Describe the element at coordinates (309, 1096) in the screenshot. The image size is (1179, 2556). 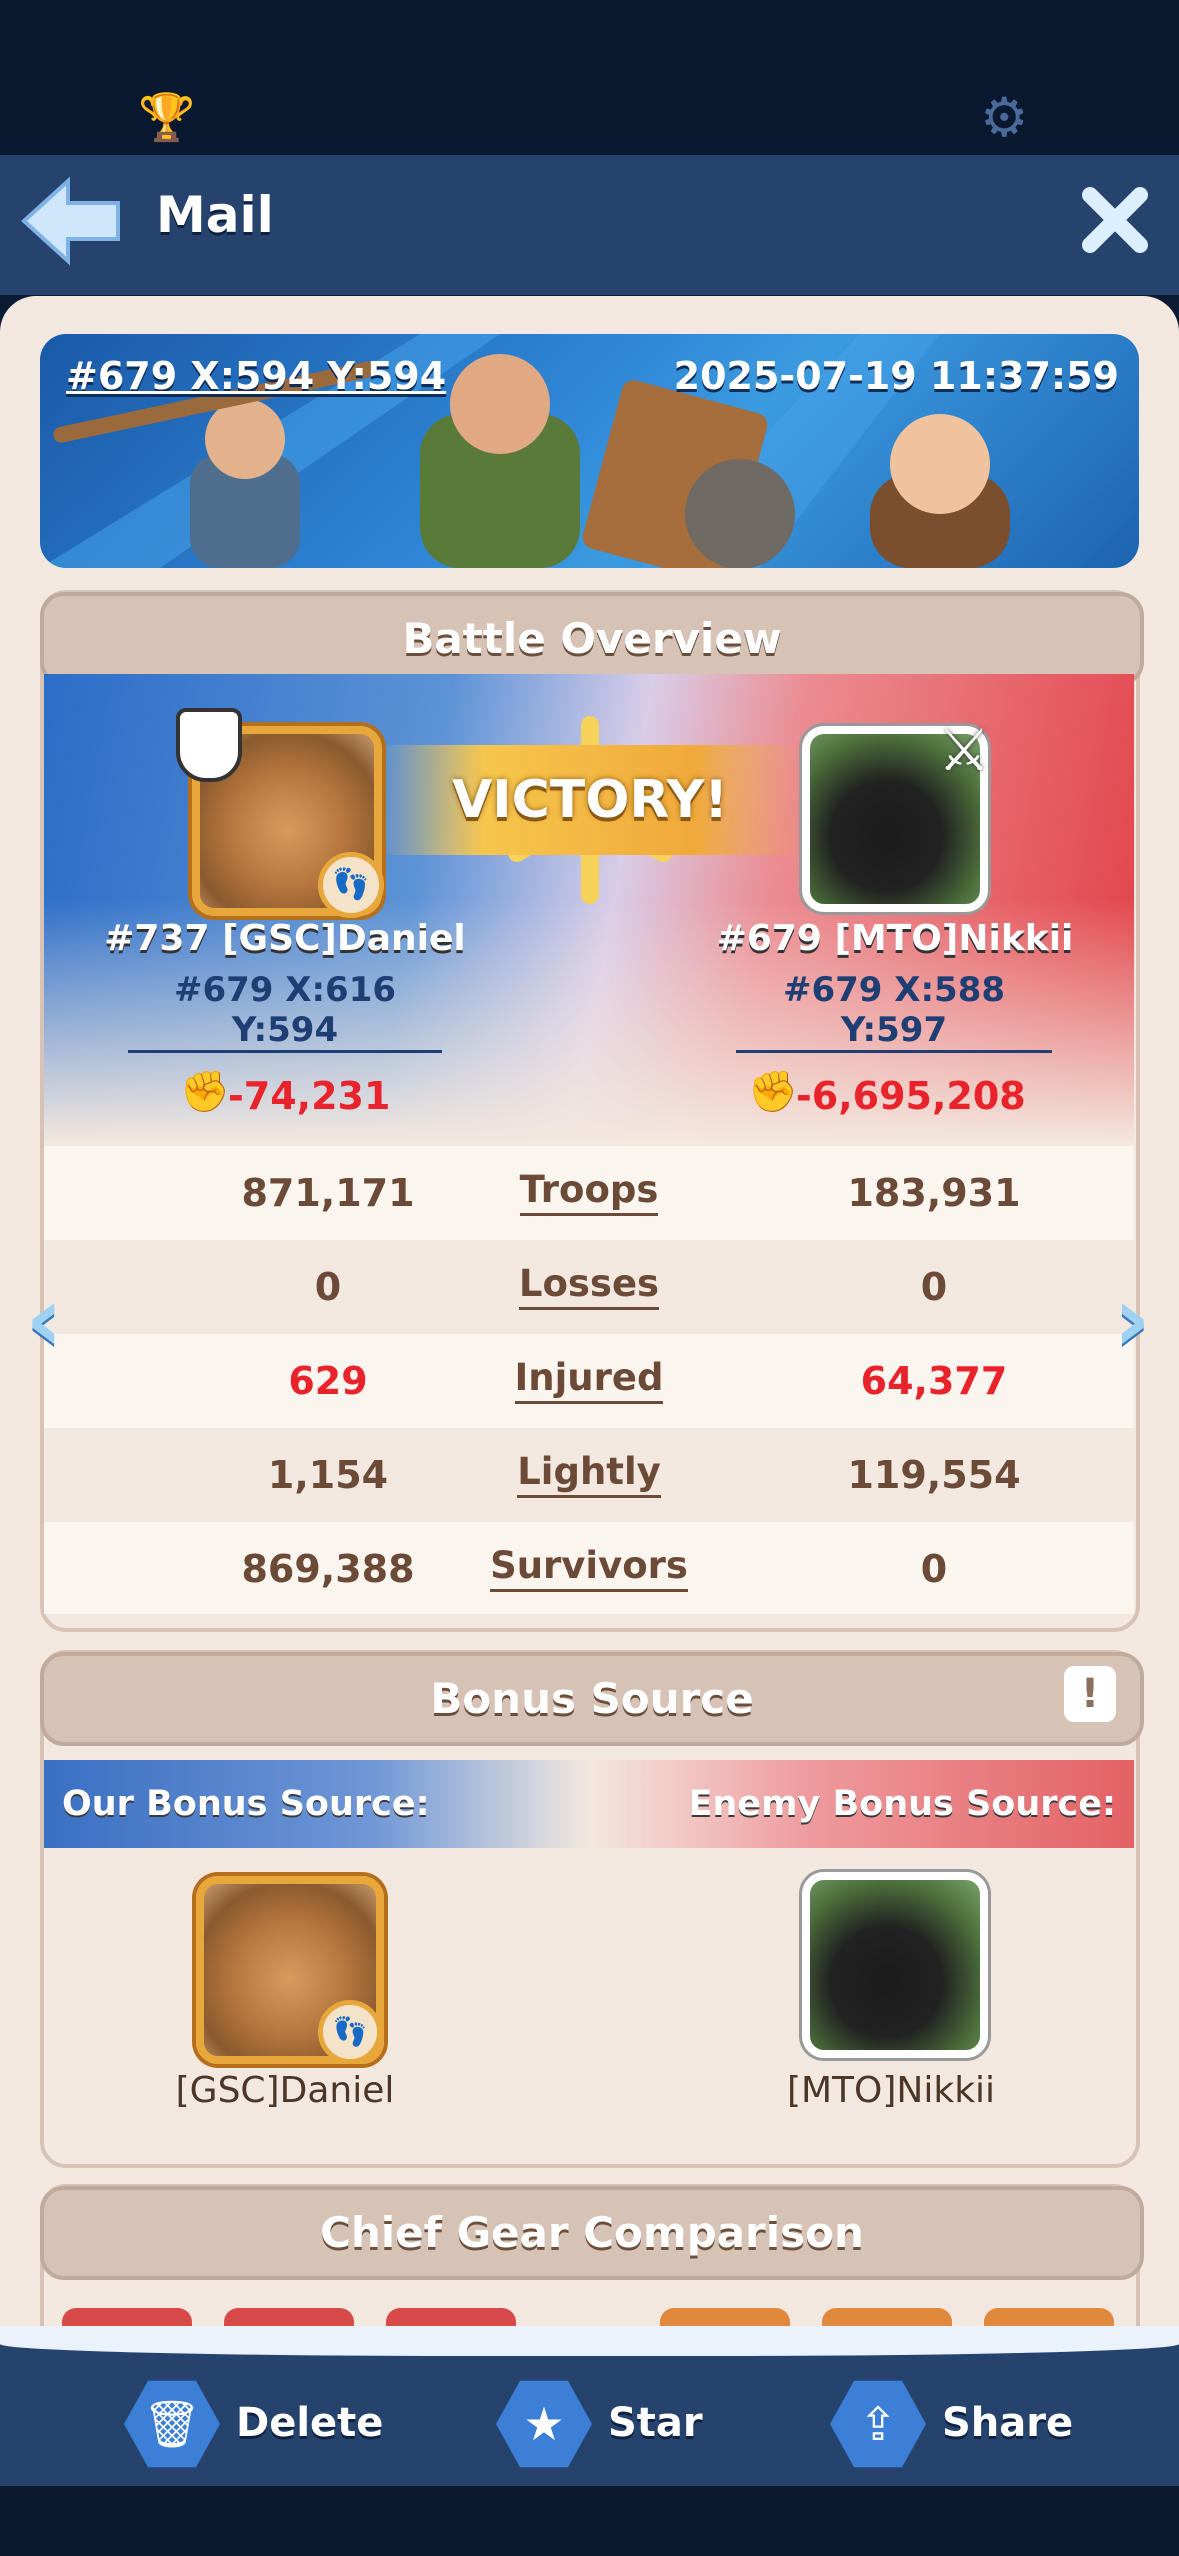
I see `left-power-change: -74,231` at that location.